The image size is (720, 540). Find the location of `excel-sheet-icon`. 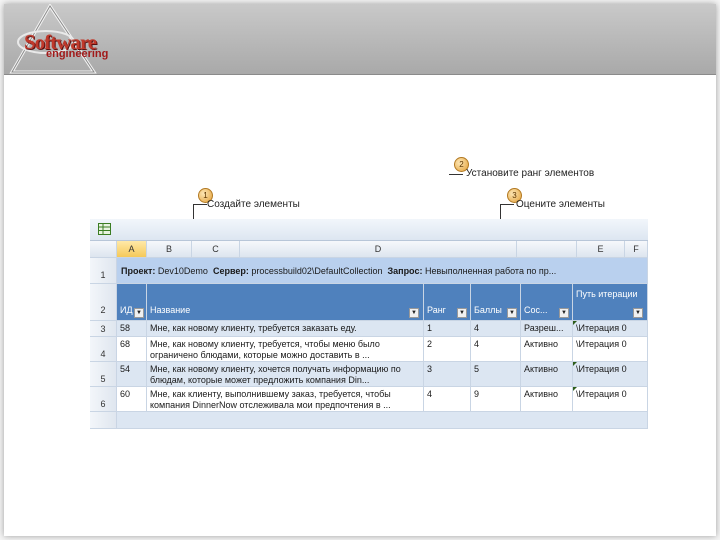

excel-sheet-icon is located at coordinates (104, 229).